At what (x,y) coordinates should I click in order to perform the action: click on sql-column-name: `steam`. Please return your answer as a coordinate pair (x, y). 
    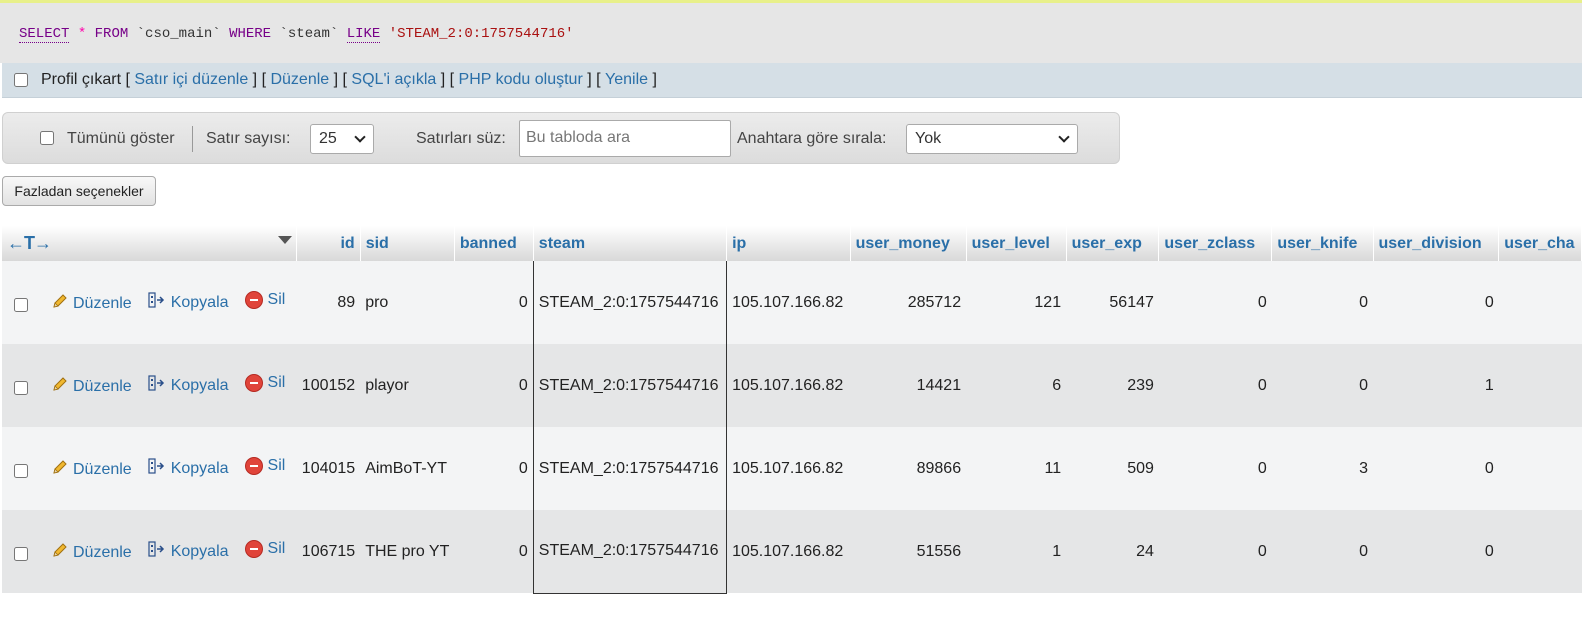
    Looking at the image, I should click on (309, 34).